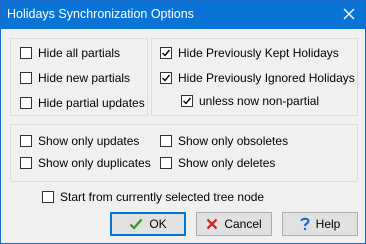 This screenshot has width=366, height=244. Describe the element at coordinates (243, 224) in the screenshot. I see `cancel-label: Cancel` at that location.